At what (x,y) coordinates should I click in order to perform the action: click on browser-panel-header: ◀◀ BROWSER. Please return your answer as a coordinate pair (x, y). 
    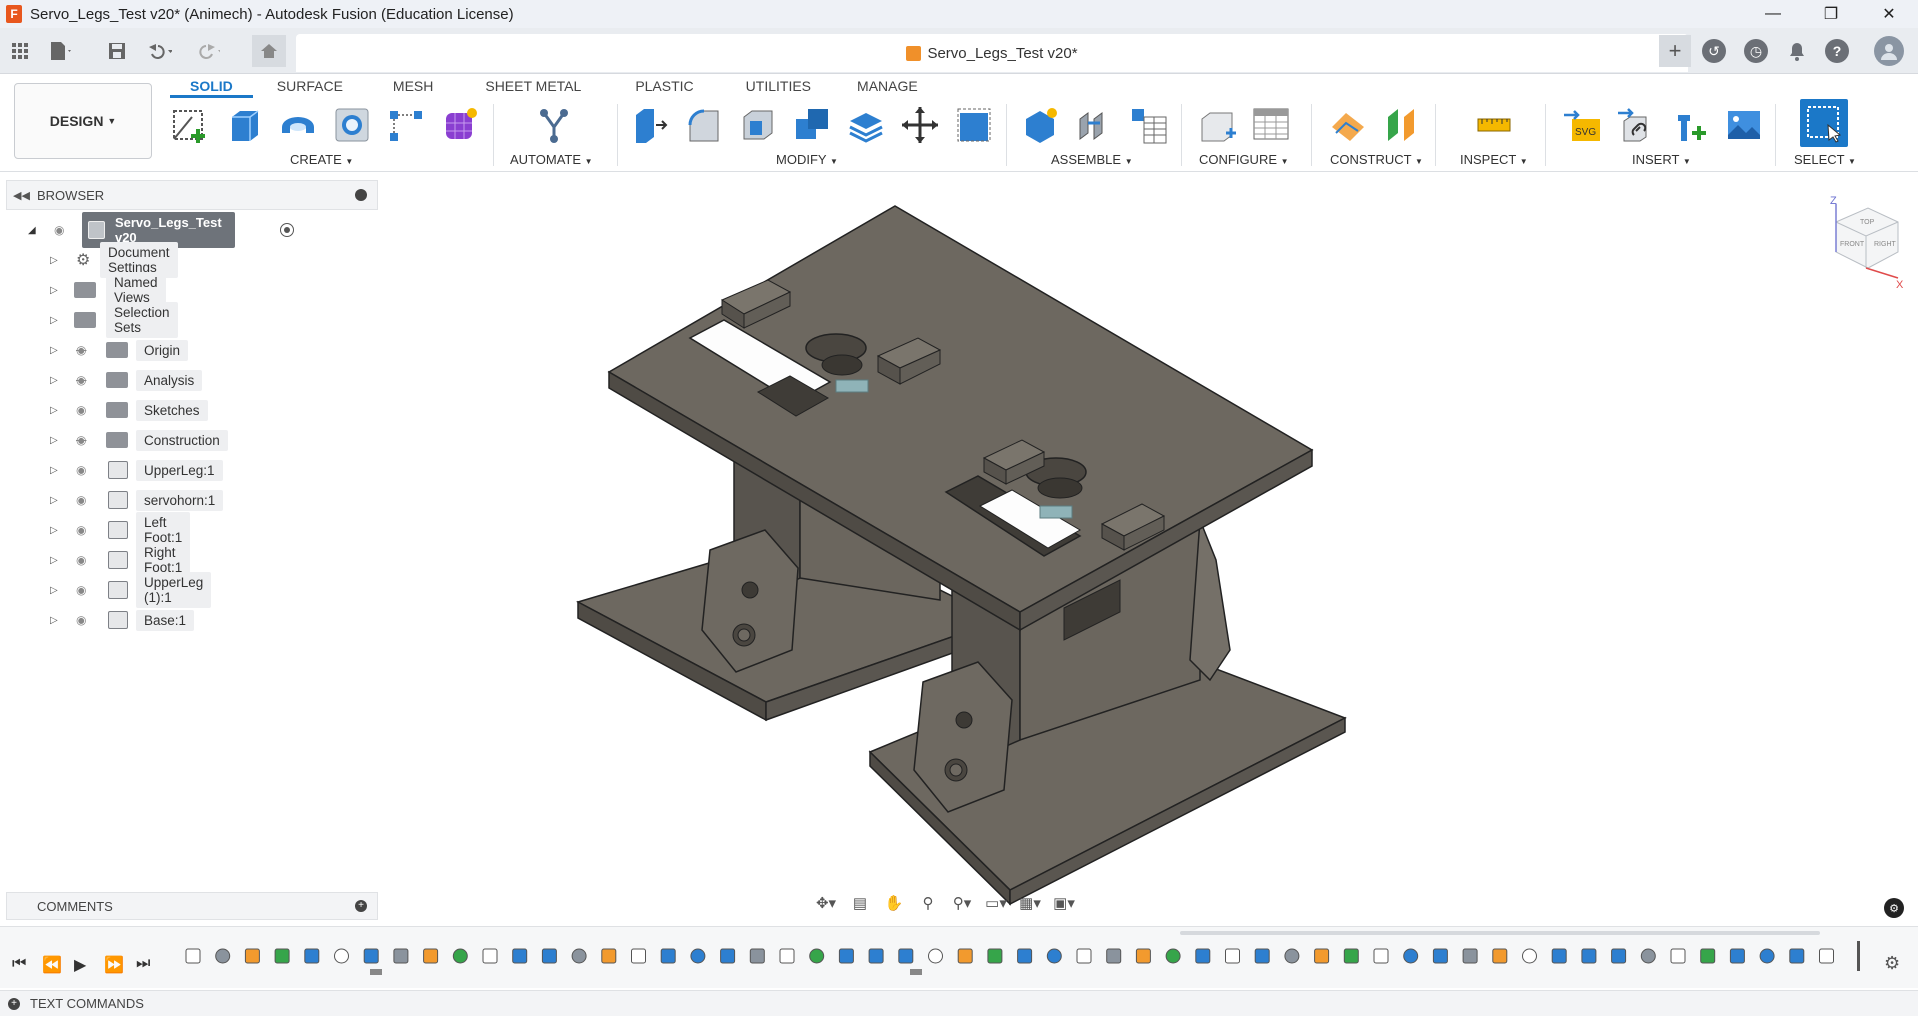
    Looking at the image, I should click on (192, 195).